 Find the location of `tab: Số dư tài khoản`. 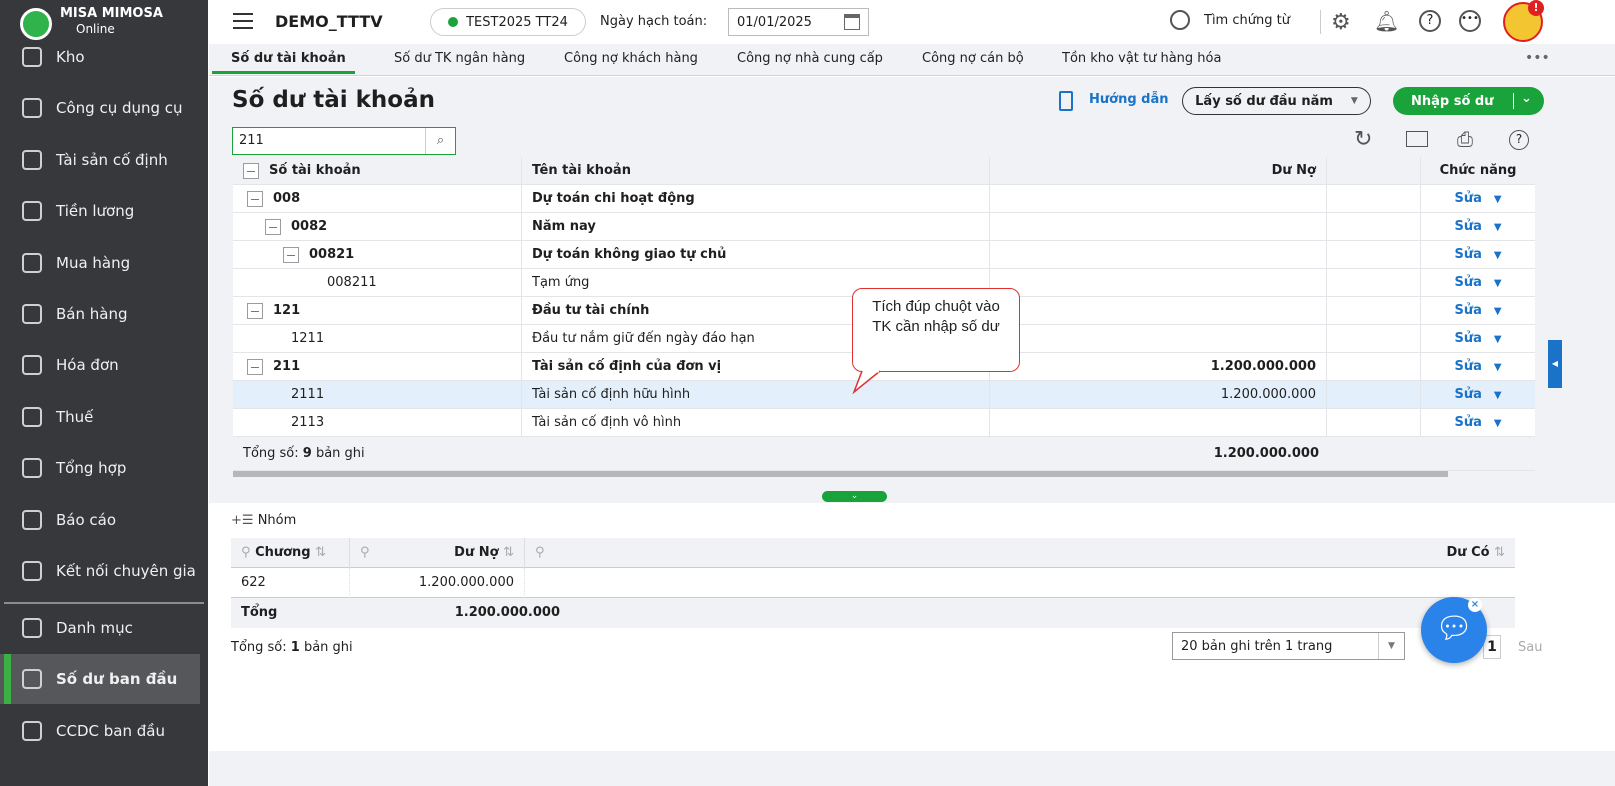

tab: Số dư tài khoản is located at coordinates (288, 58).